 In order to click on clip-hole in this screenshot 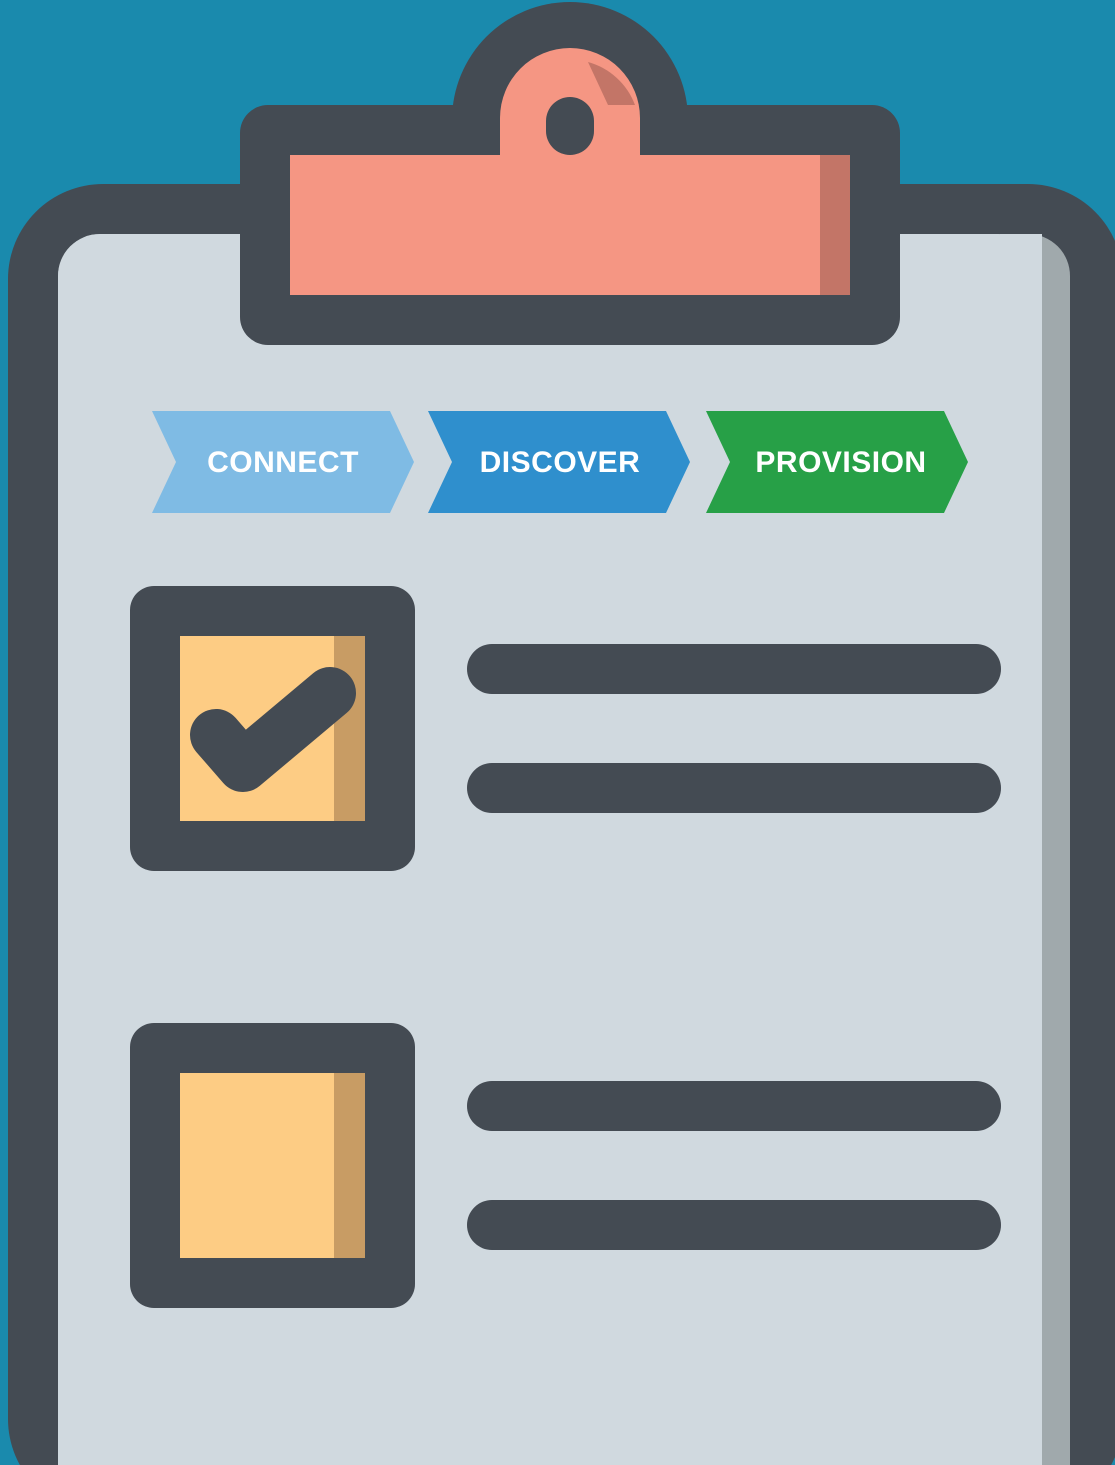, I will do `click(570, 126)`.